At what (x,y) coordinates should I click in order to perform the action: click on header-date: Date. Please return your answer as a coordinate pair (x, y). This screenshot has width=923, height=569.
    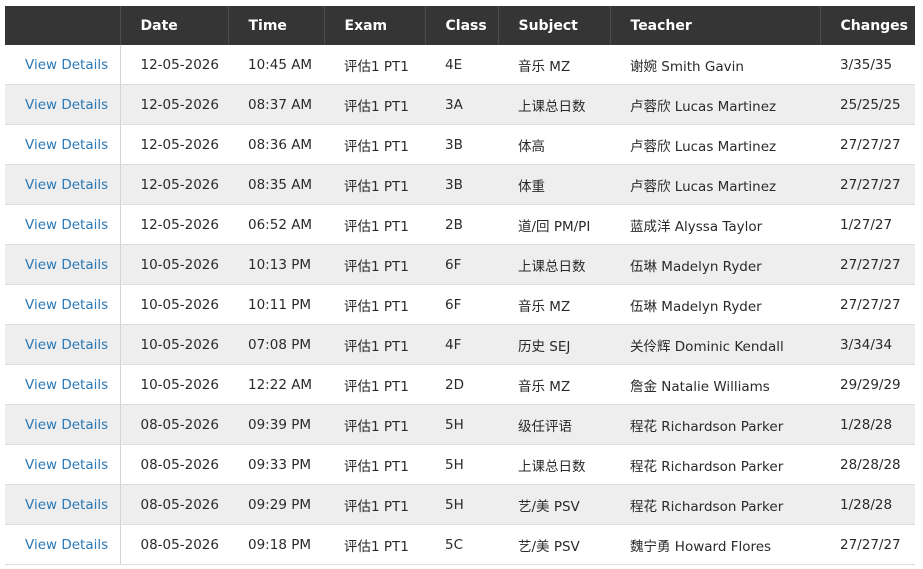
    Looking at the image, I should click on (173, 25).